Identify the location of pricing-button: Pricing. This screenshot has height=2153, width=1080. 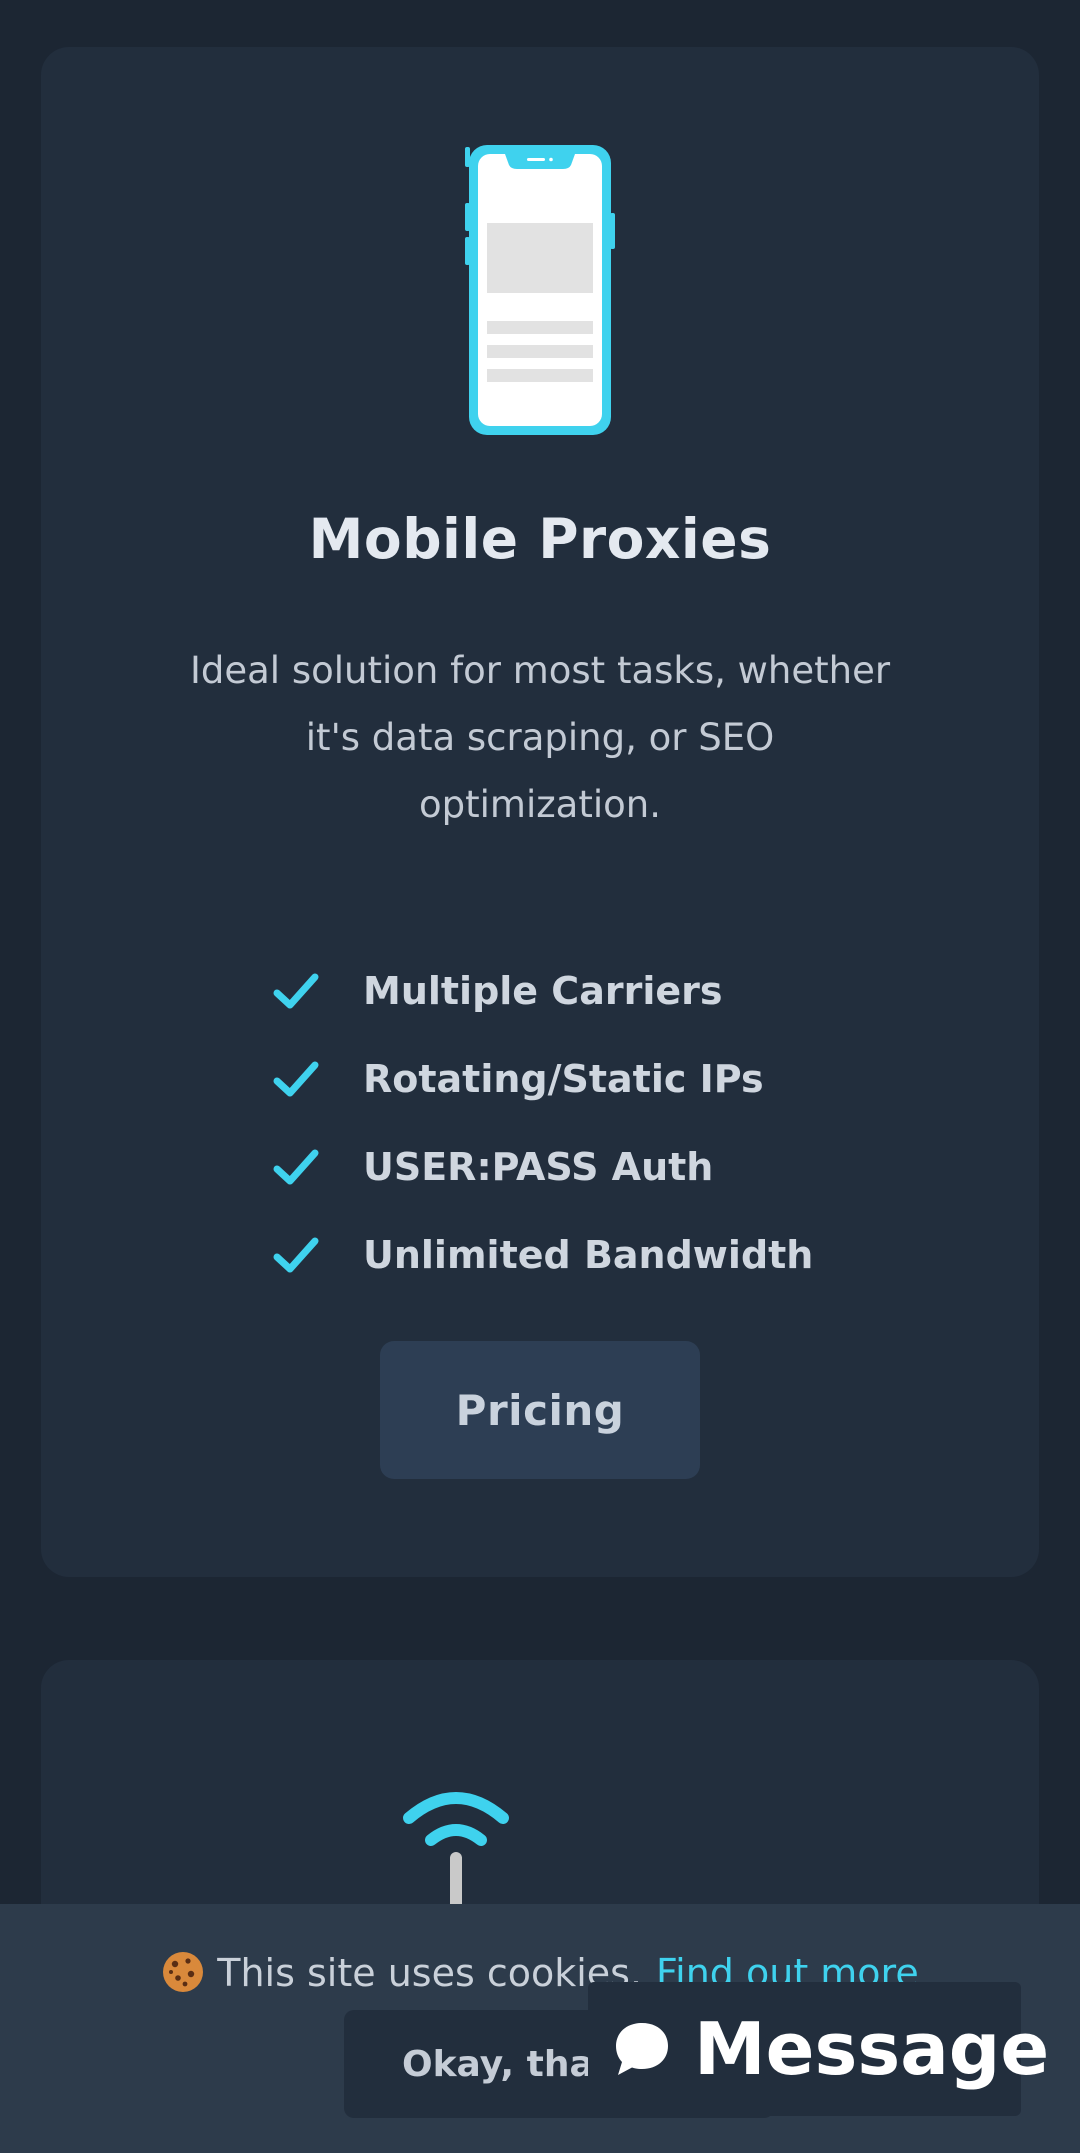
(540, 1410).